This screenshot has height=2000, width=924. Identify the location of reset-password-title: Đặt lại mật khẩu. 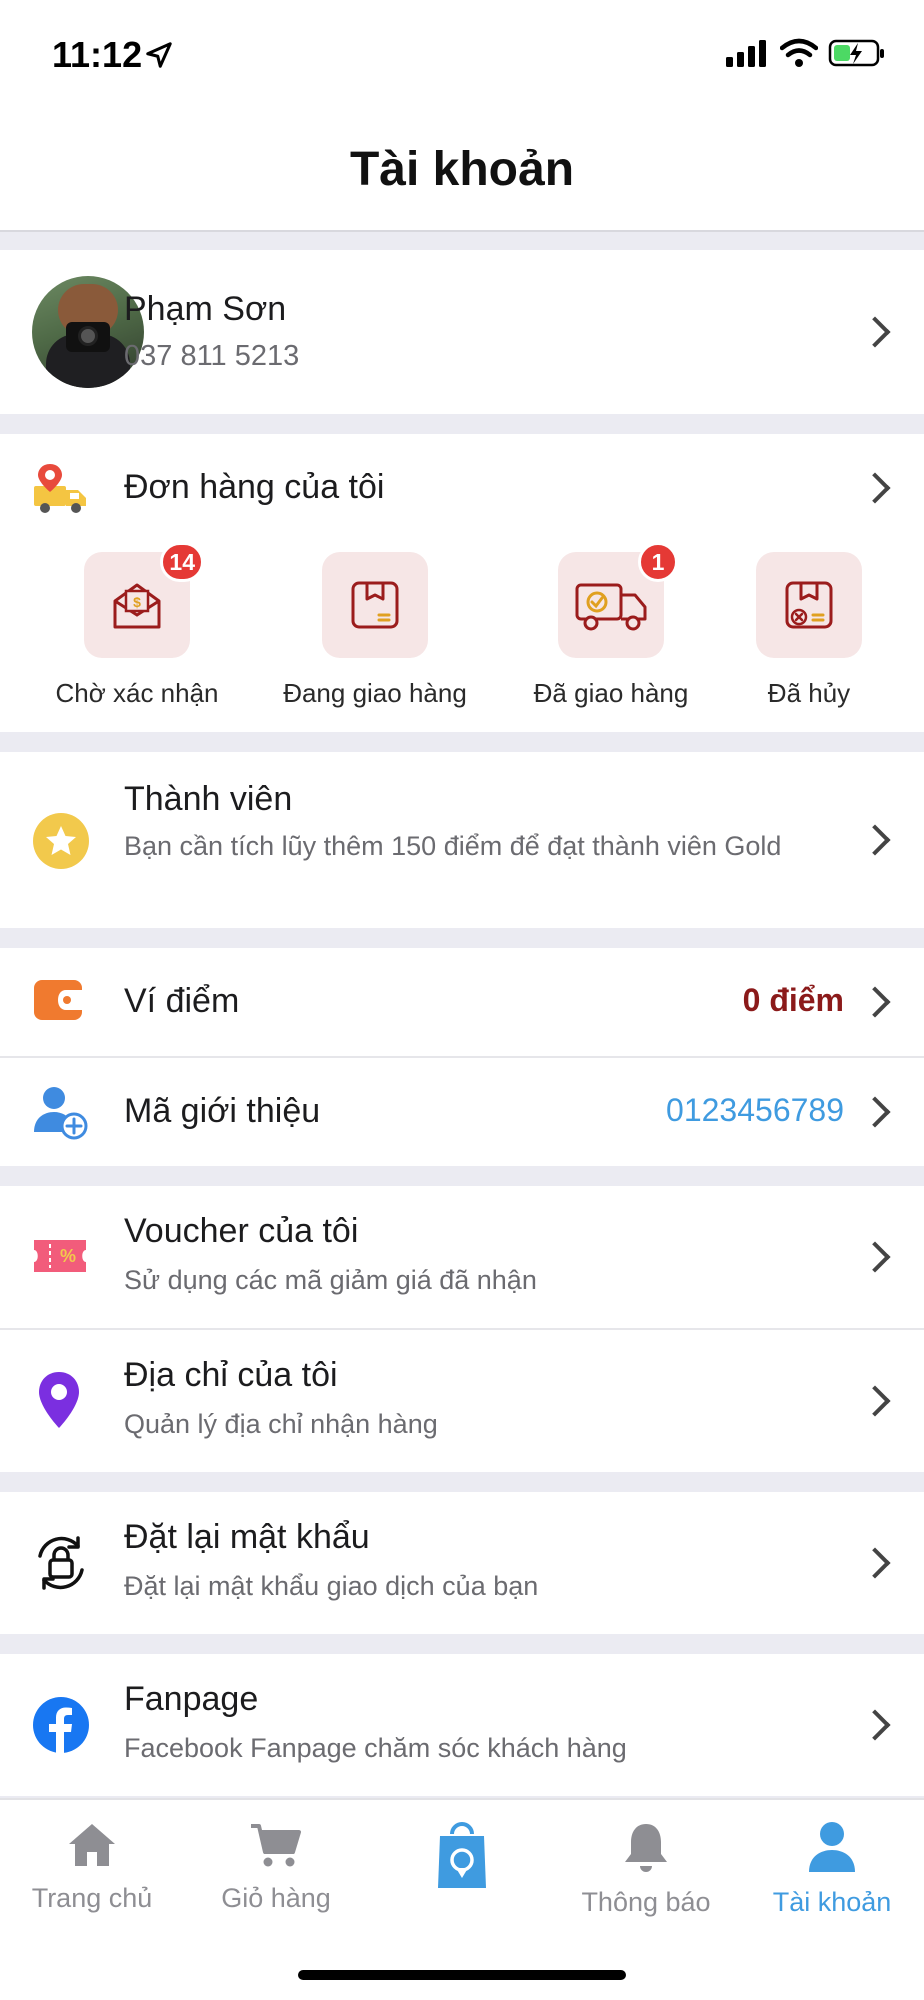
(247, 1537).